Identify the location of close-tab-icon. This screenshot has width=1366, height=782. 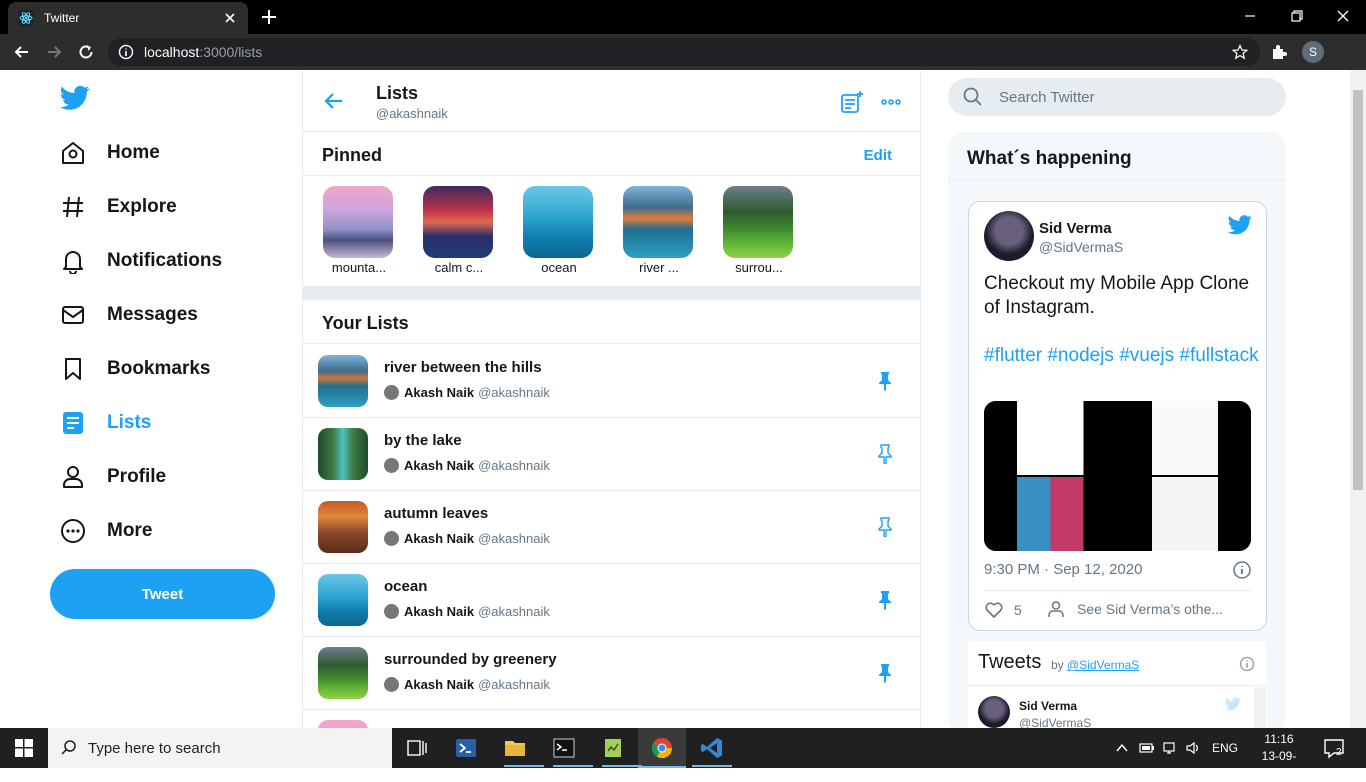
(230, 18).